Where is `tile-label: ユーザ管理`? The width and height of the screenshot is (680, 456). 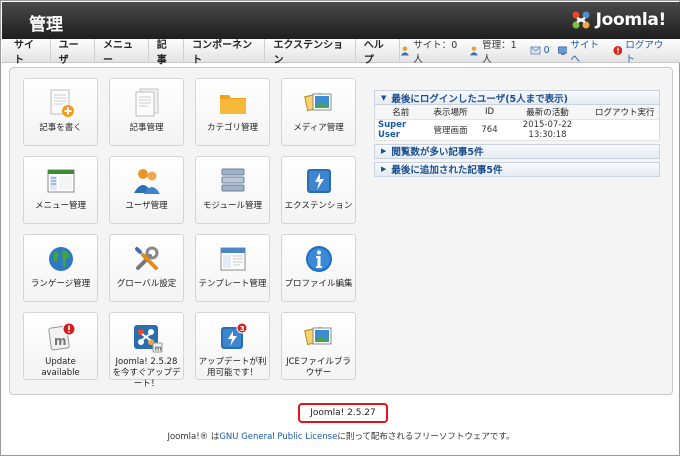
tile-label: ユーザ管理 is located at coordinates (146, 206).